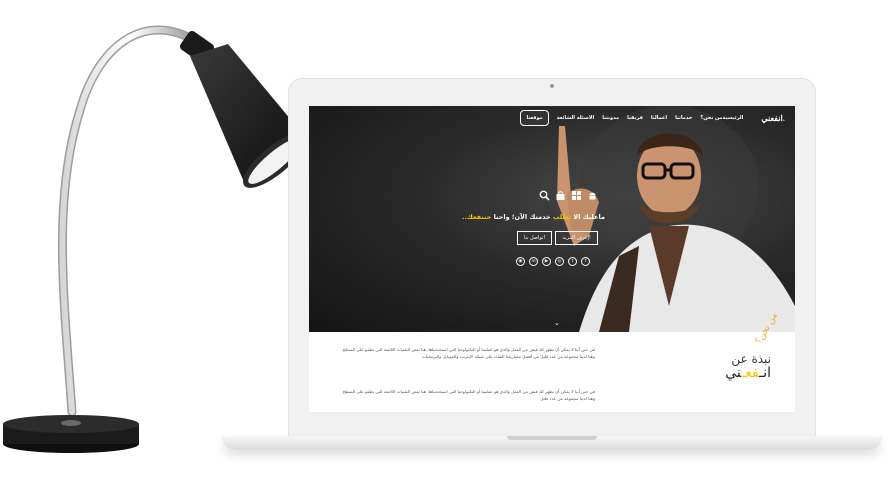 The image size is (892, 478). I want to click on tagline-prefix: ماعليك الا, so click(589, 217).